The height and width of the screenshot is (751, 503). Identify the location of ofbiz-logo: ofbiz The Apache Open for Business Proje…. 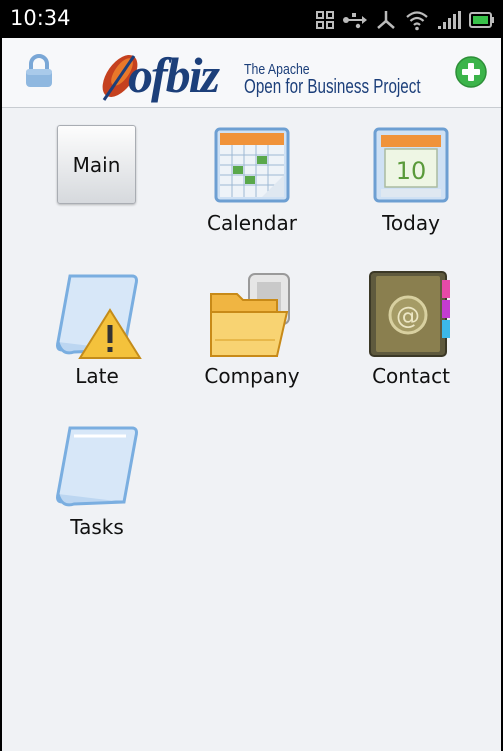
(268, 75).